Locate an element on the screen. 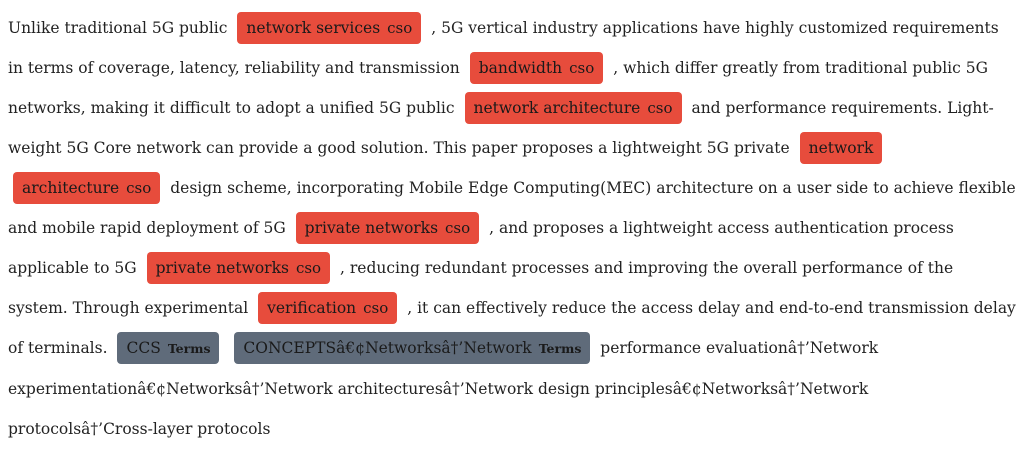 The image size is (1024, 449). text-segment: Unlike traditional 5G public is located at coordinates (118, 28).